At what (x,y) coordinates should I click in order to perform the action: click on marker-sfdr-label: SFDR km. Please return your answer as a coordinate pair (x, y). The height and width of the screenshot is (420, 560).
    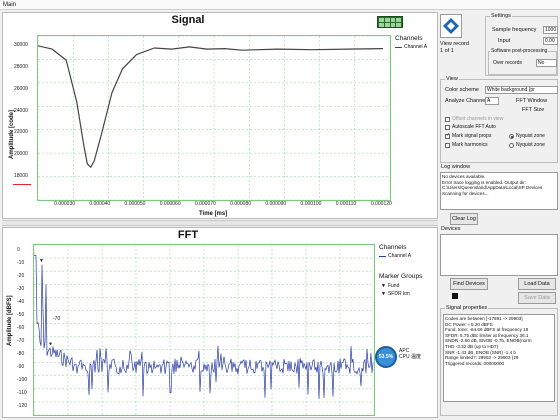
    Looking at the image, I should click on (398, 294).